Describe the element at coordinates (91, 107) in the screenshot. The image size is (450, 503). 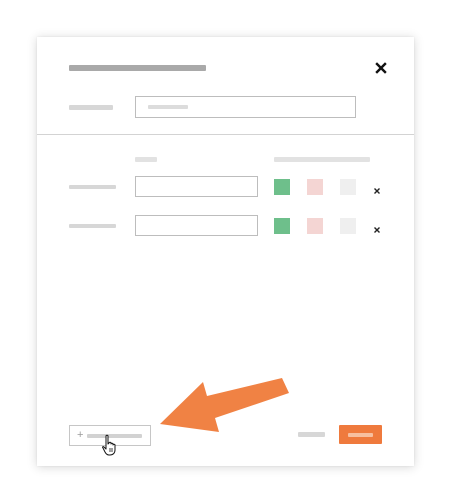
I see `name-label` at that location.